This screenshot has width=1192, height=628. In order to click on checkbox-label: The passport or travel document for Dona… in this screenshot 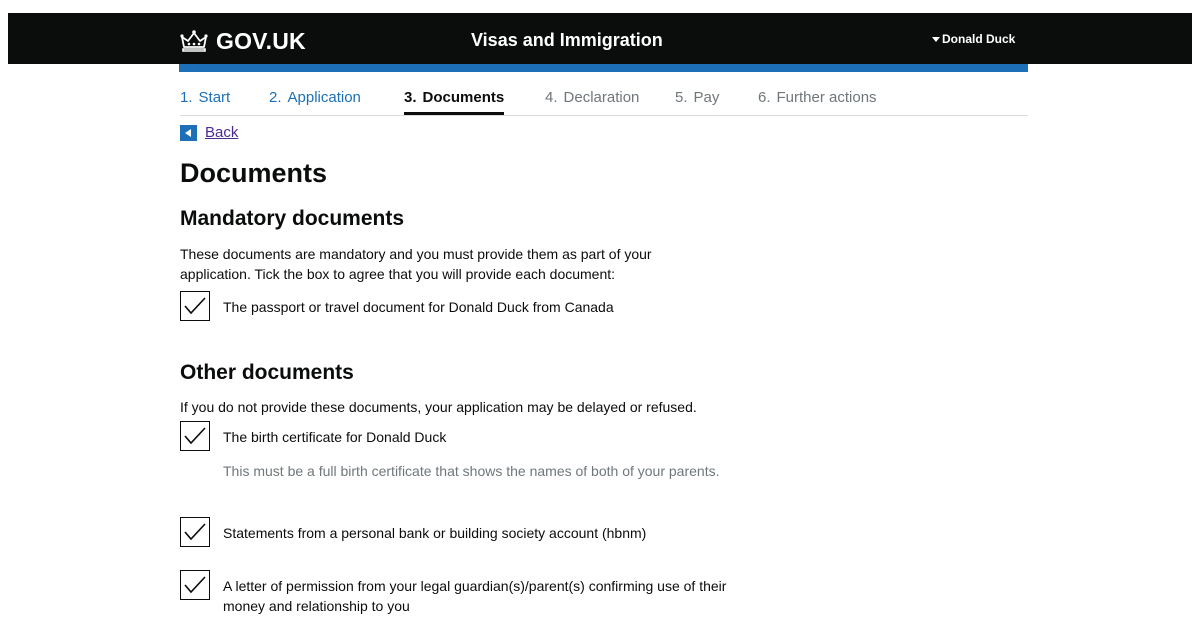, I will do `click(483, 309)`.